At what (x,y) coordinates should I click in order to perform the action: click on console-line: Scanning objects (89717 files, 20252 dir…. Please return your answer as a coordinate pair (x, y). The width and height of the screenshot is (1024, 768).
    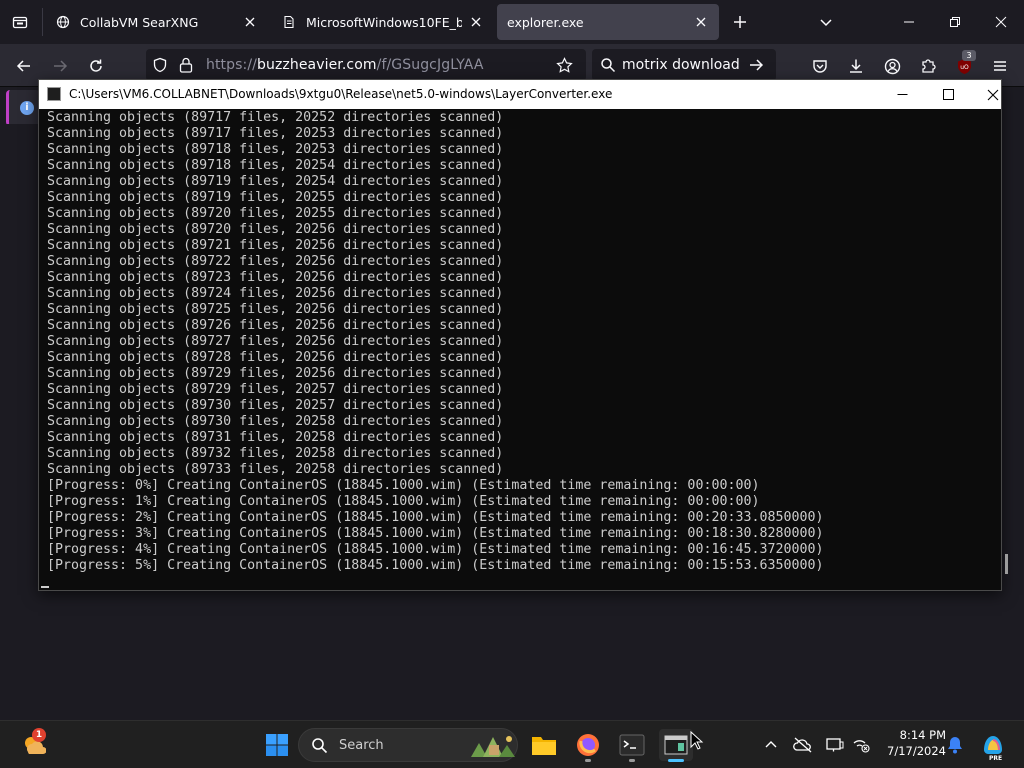
    Looking at the image, I should click on (275, 117).